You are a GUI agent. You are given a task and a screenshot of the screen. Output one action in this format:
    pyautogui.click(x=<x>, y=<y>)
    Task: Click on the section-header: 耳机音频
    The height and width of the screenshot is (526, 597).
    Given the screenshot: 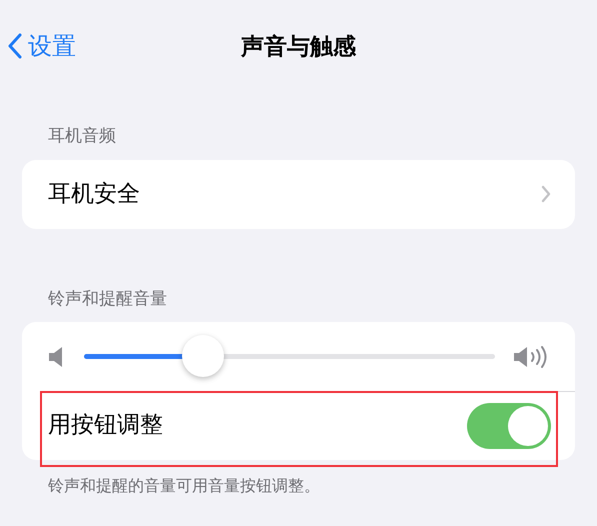 What is the action you would take?
    pyautogui.click(x=82, y=136)
    